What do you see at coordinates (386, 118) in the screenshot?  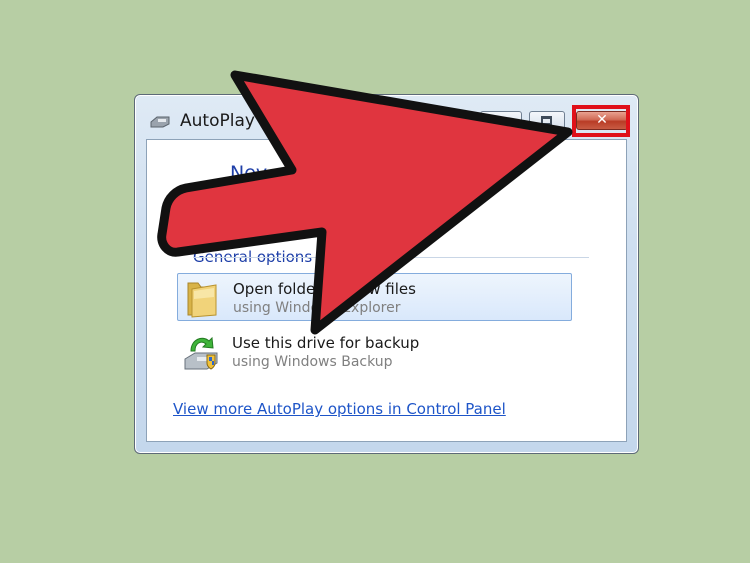 I see `title-bar: AutoPlay ✕` at bounding box center [386, 118].